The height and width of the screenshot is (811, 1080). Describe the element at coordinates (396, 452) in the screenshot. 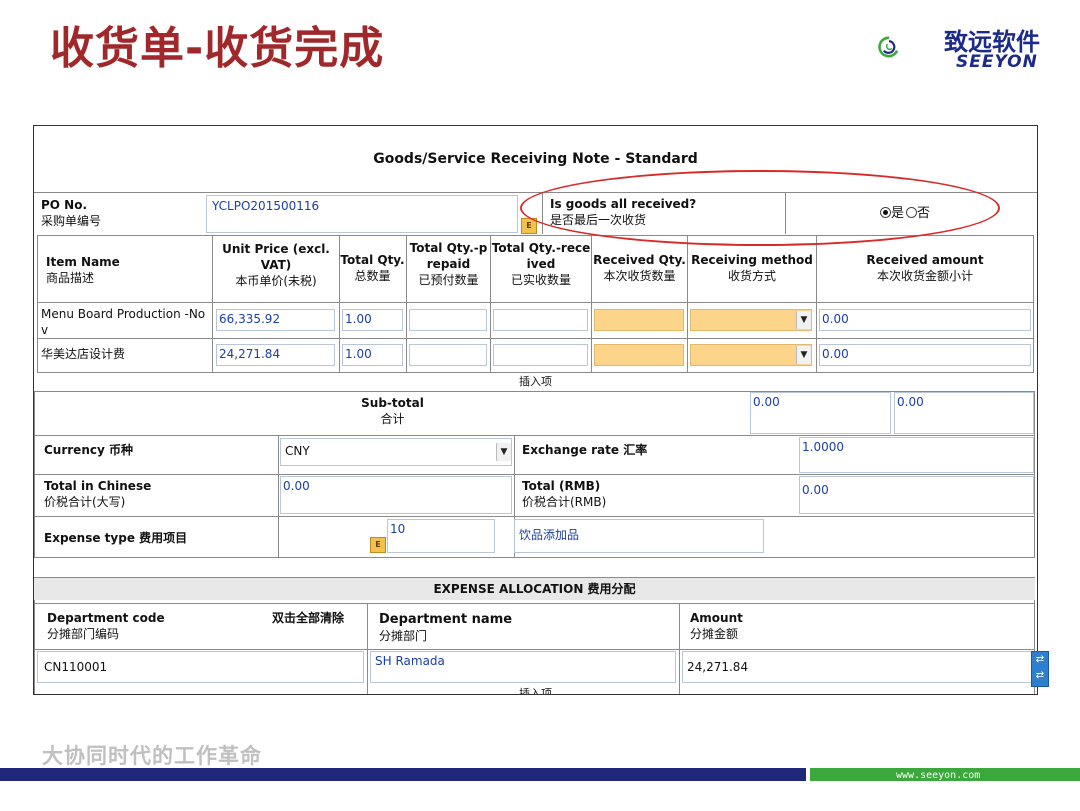

I see `currency-select: CNY ▼` at that location.